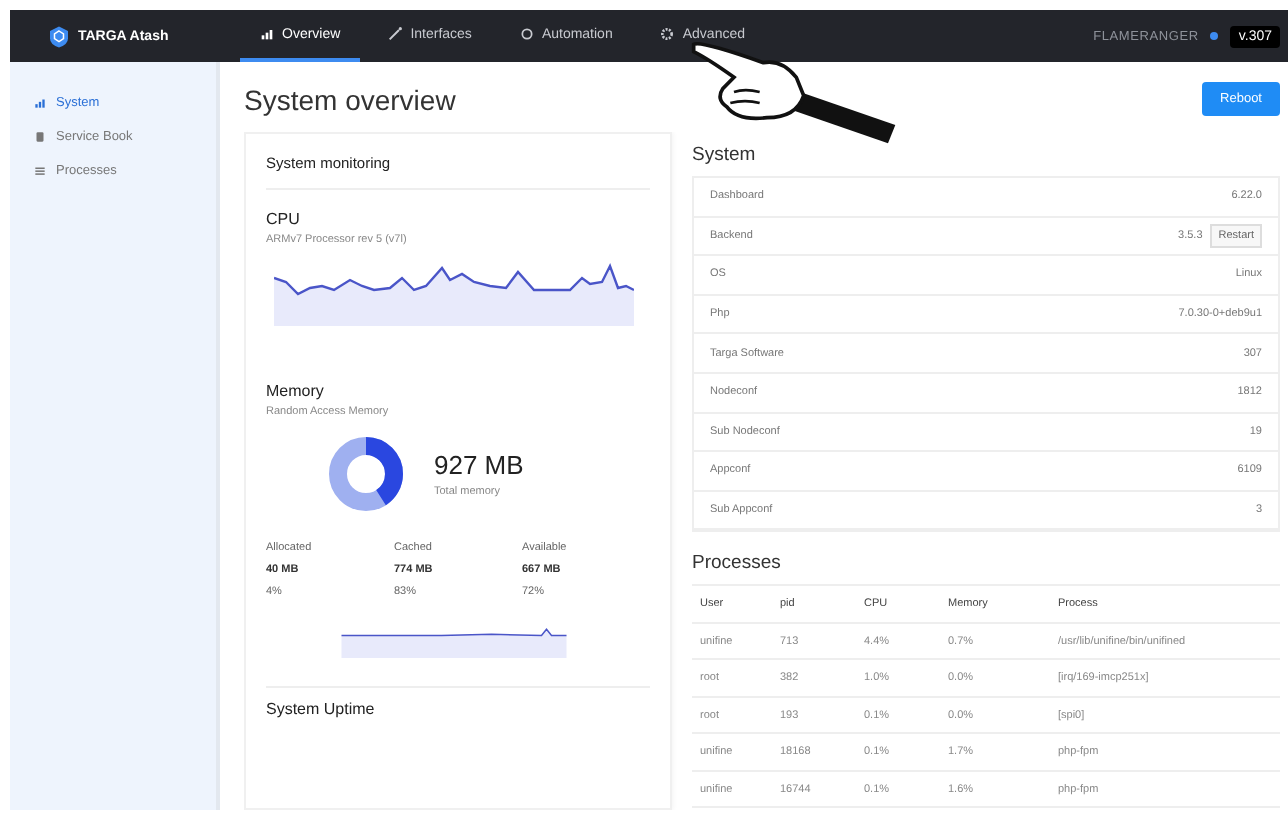 Image resolution: width=1288 pixels, height=820 pixels. Describe the element at coordinates (667, 34) in the screenshot. I see `gear-icon` at that location.